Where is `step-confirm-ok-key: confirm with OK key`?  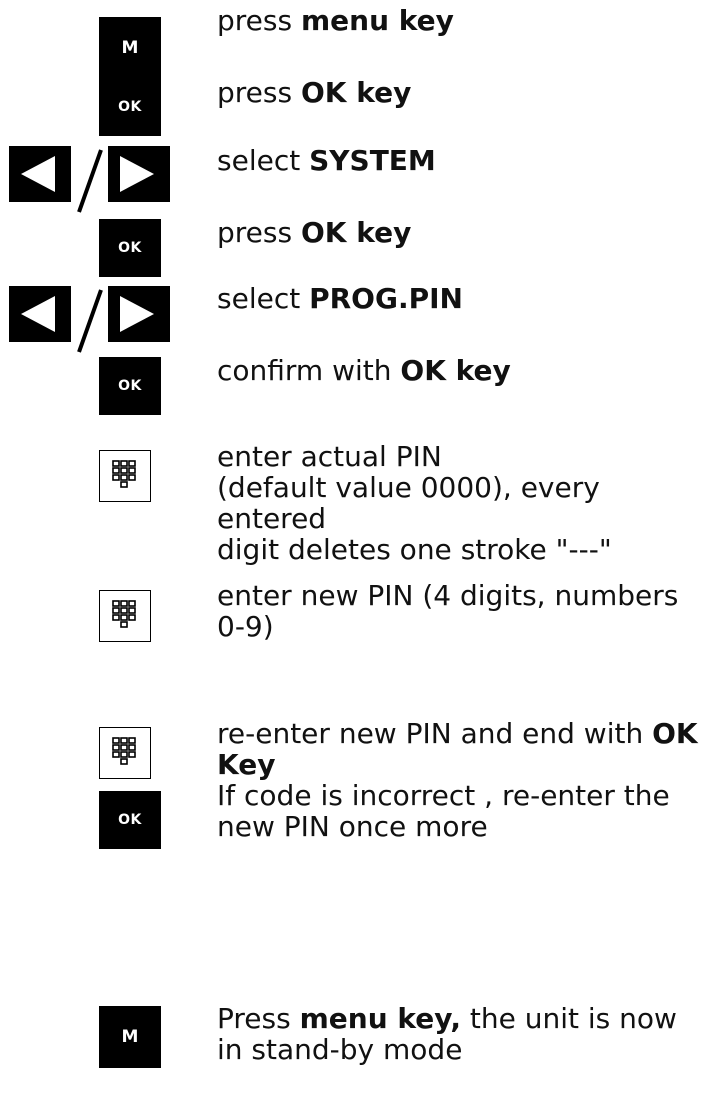
step-confirm-ok-key: confirm with OK key is located at coordinates (464, 370).